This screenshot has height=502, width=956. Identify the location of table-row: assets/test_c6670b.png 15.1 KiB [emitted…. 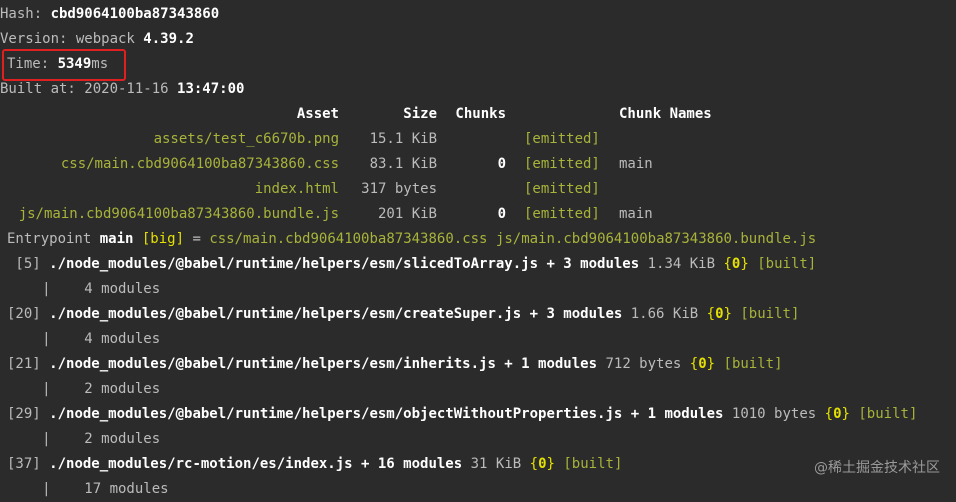
(478, 139).